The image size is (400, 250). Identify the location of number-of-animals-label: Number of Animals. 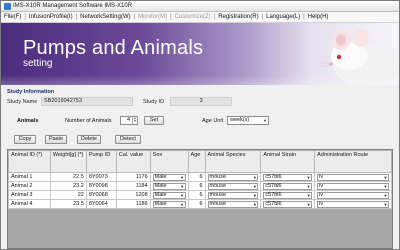
(88, 121).